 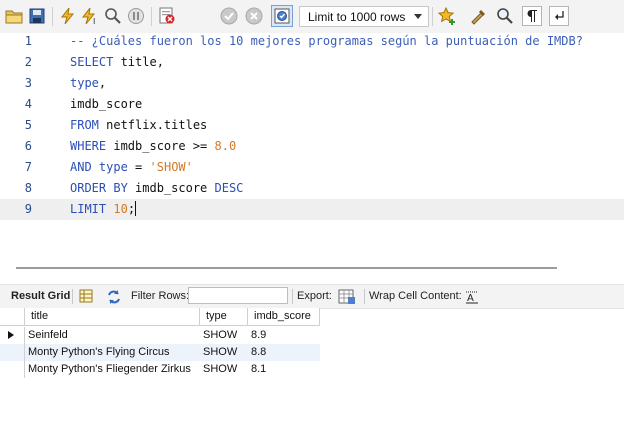 What do you see at coordinates (312, 62) in the screenshot?
I see `editor-line: 2 SELECT title,` at bounding box center [312, 62].